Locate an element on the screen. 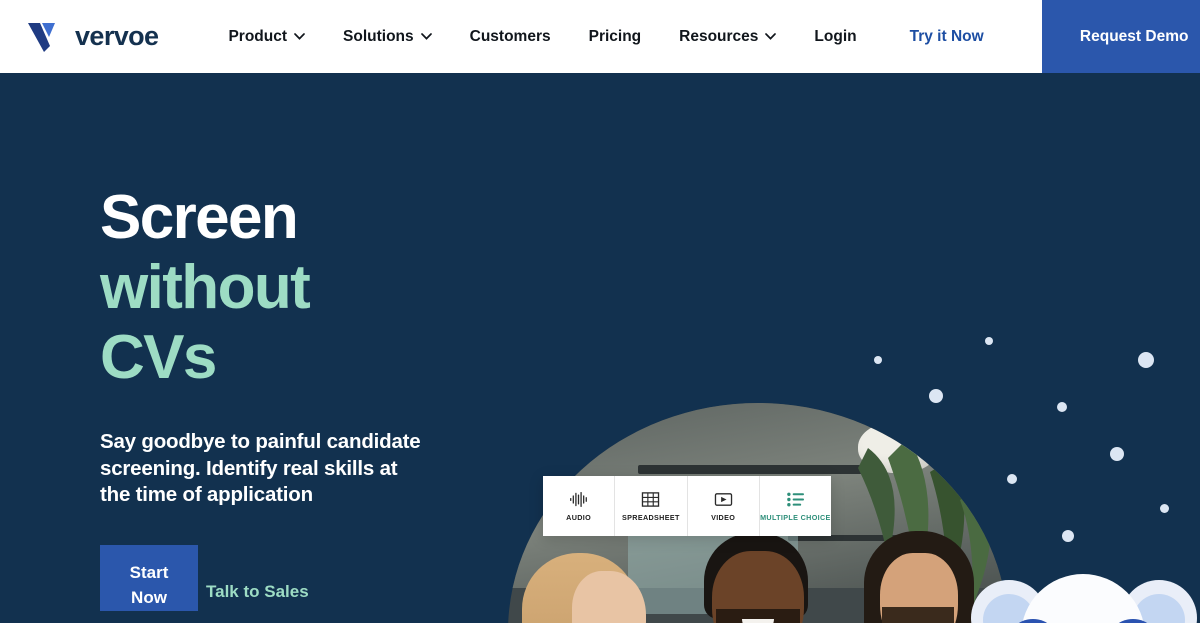 This screenshot has height=623, width=1200. media-tab-spreadsheet: SPREADSHEET is located at coordinates (651, 506).